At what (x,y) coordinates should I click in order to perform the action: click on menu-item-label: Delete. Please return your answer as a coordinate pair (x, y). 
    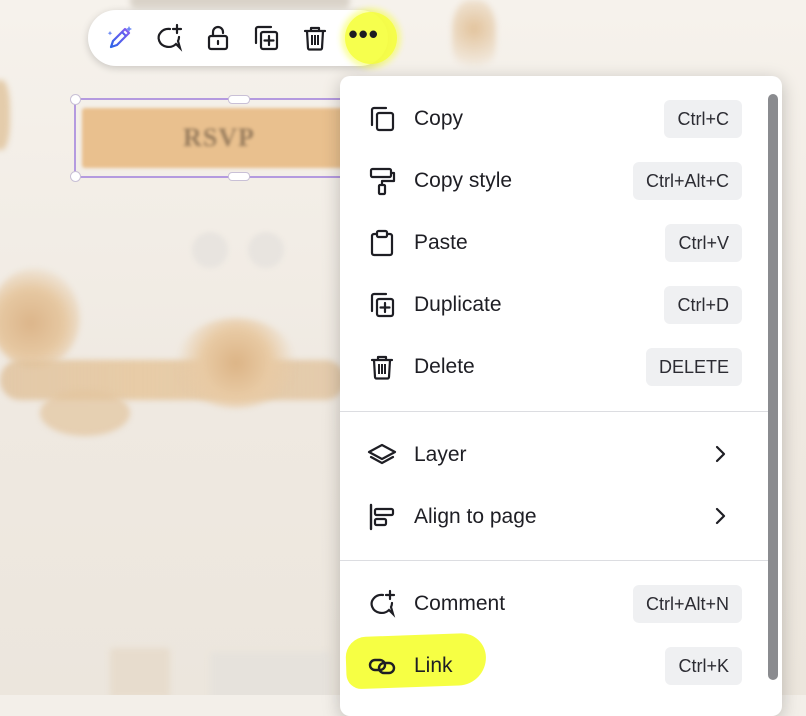
    Looking at the image, I should click on (444, 366).